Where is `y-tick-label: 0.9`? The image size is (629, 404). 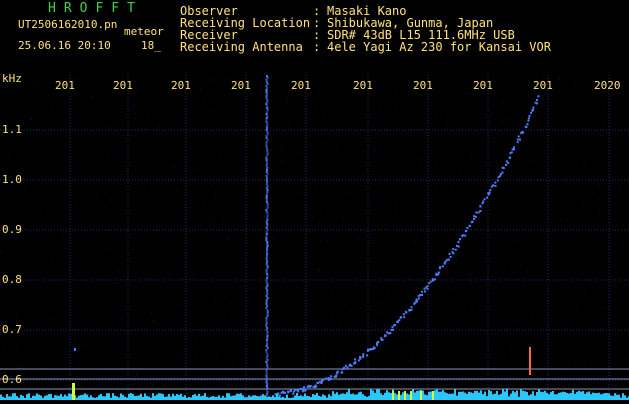
y-tick-label: 0.9 is located at coordinates (12, 229).